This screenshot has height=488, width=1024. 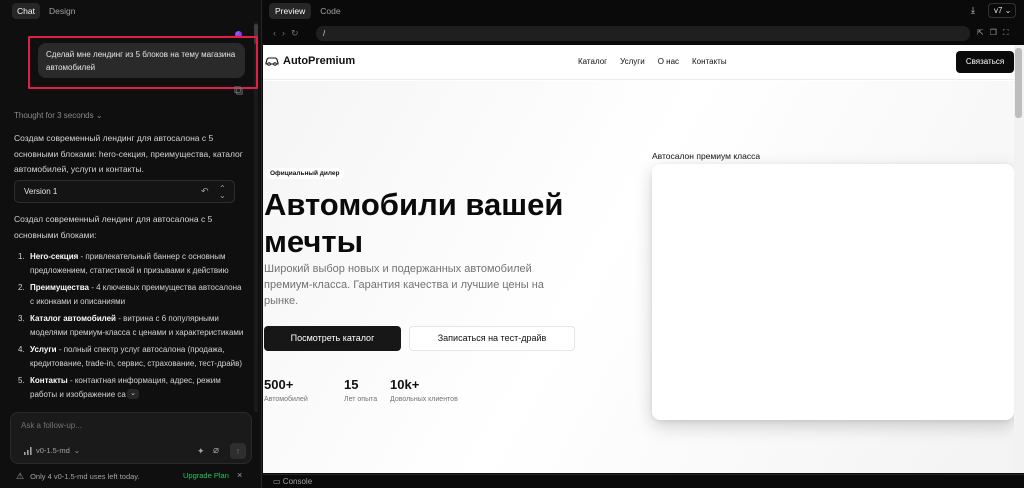 I want to click on preview-tabs: Preview Code, so click(x=308, y=11).